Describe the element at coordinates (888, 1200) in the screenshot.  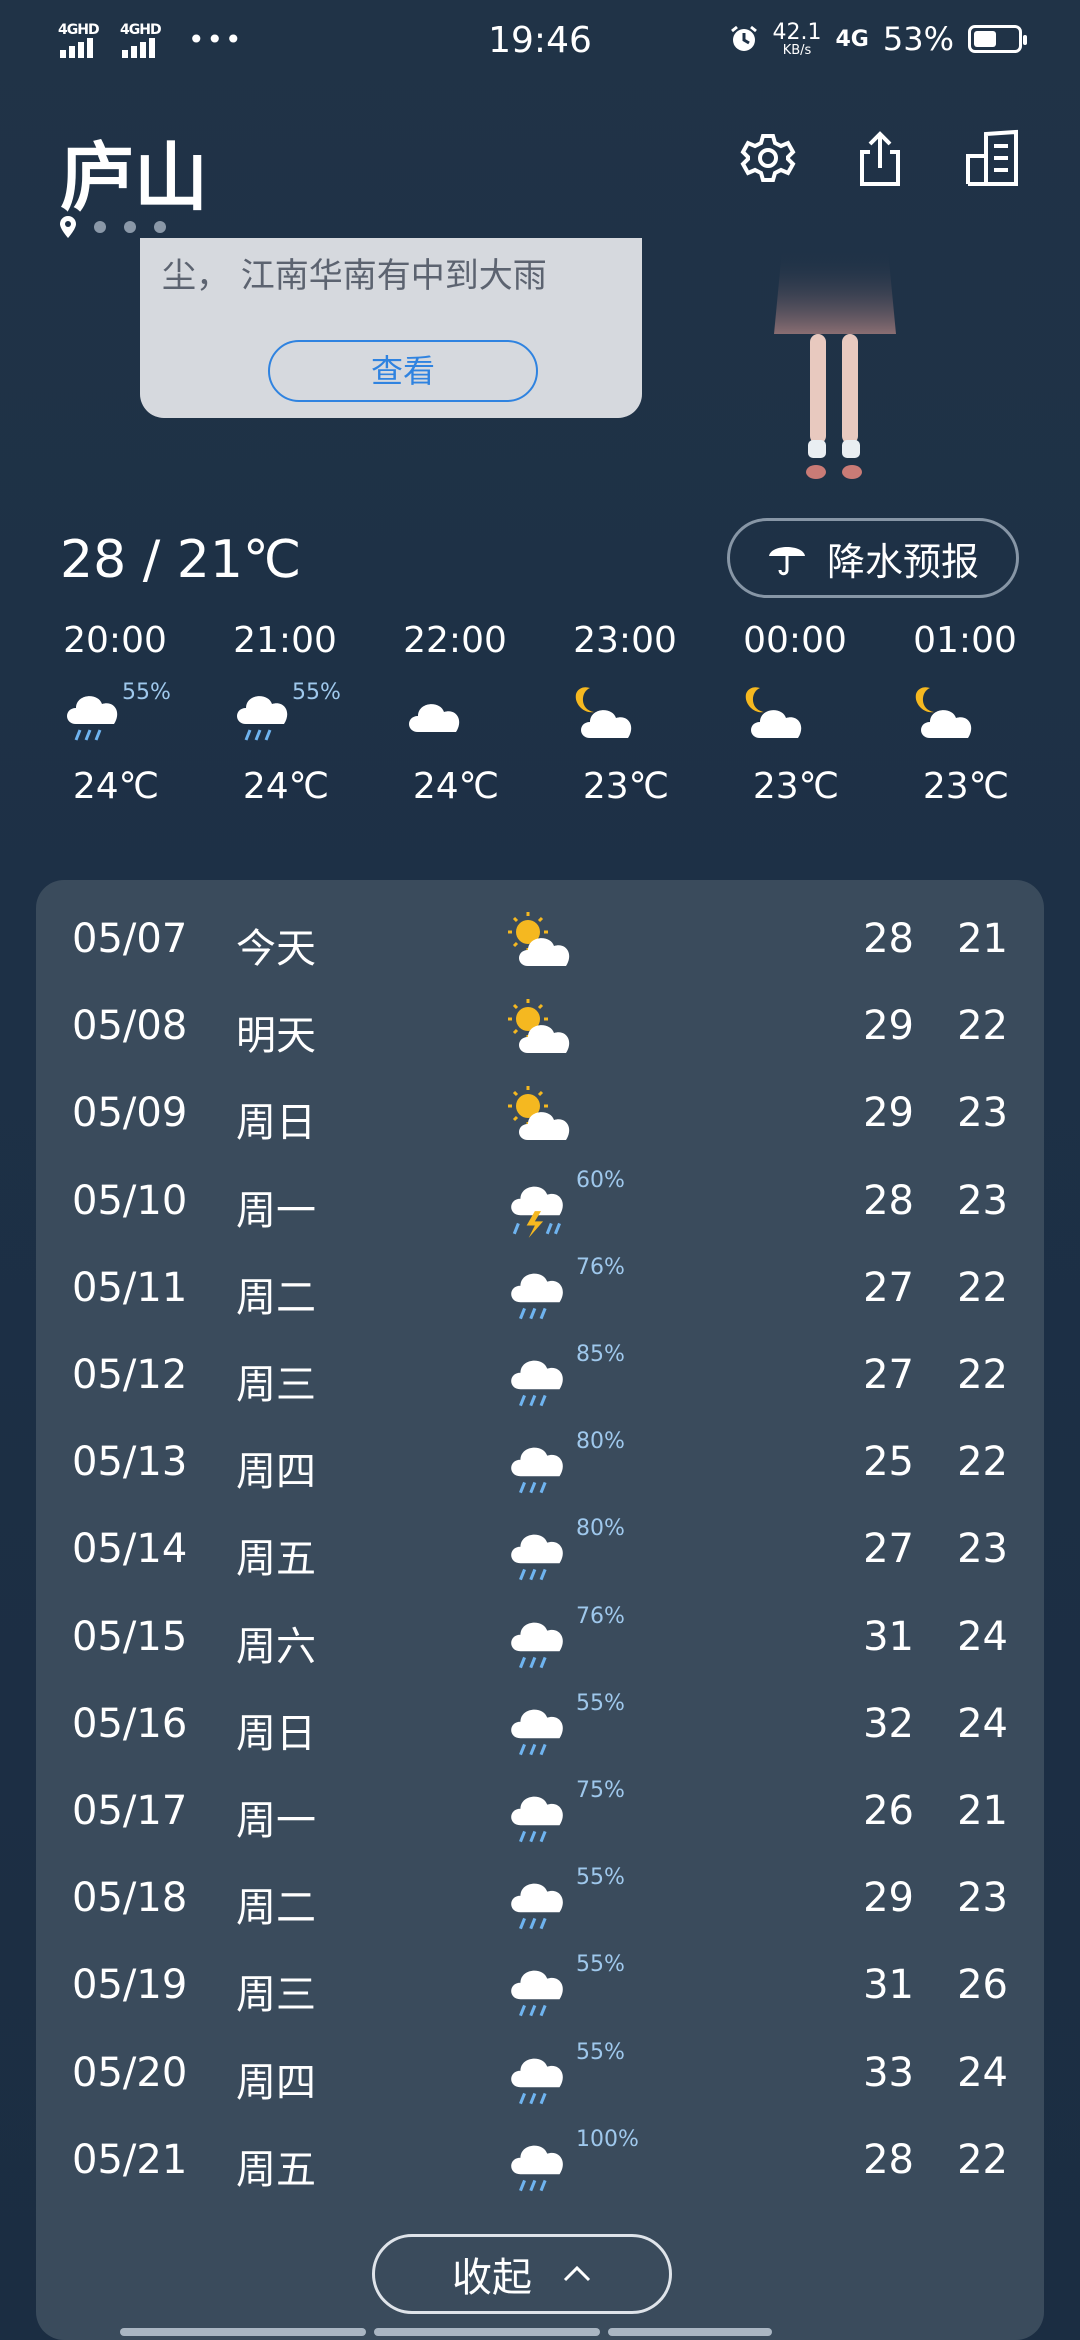
I see `day-high-temp: 28` at that location.